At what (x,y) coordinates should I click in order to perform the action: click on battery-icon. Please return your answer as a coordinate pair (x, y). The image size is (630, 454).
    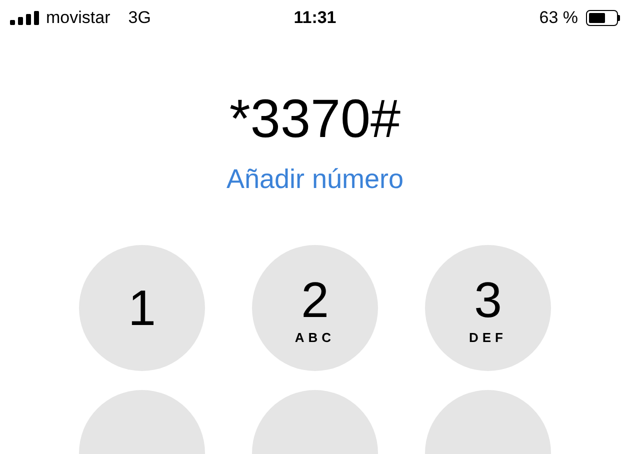
    Looking at the image, I should click on (603, 18).